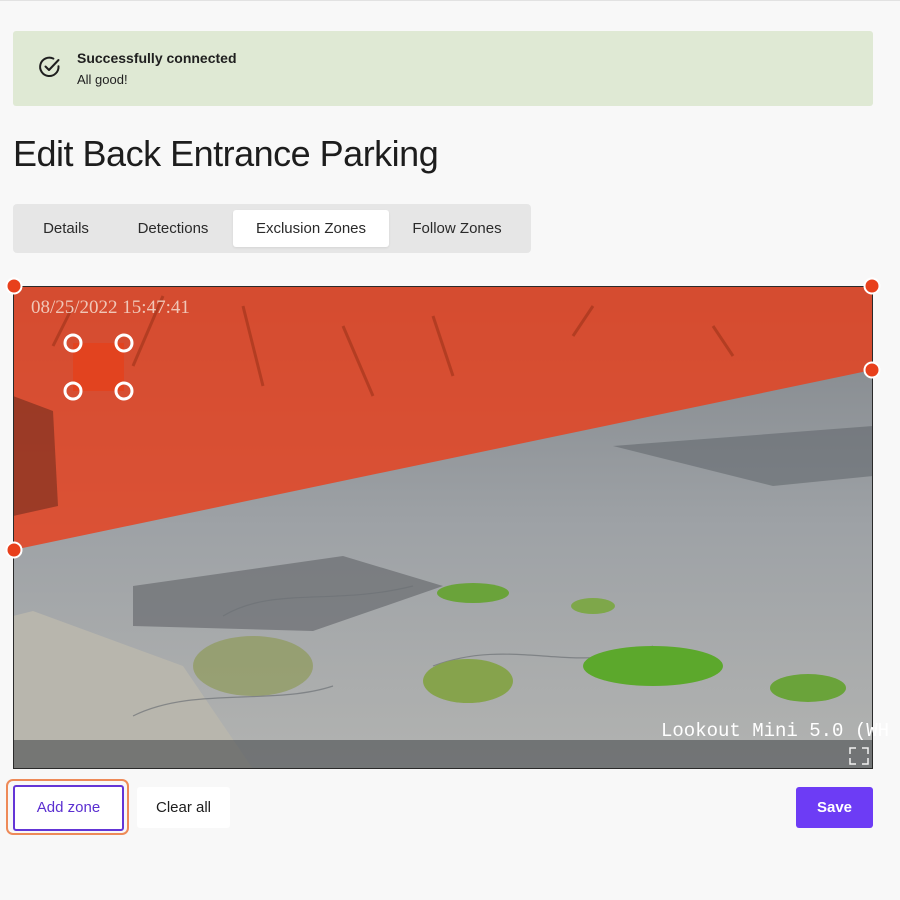 This screenshot has height=900, width=900. What do you see at coordinates (157, 58) in the screenshot?
I see `alert-title: Successfully connected` at bounding box center [157, 58].